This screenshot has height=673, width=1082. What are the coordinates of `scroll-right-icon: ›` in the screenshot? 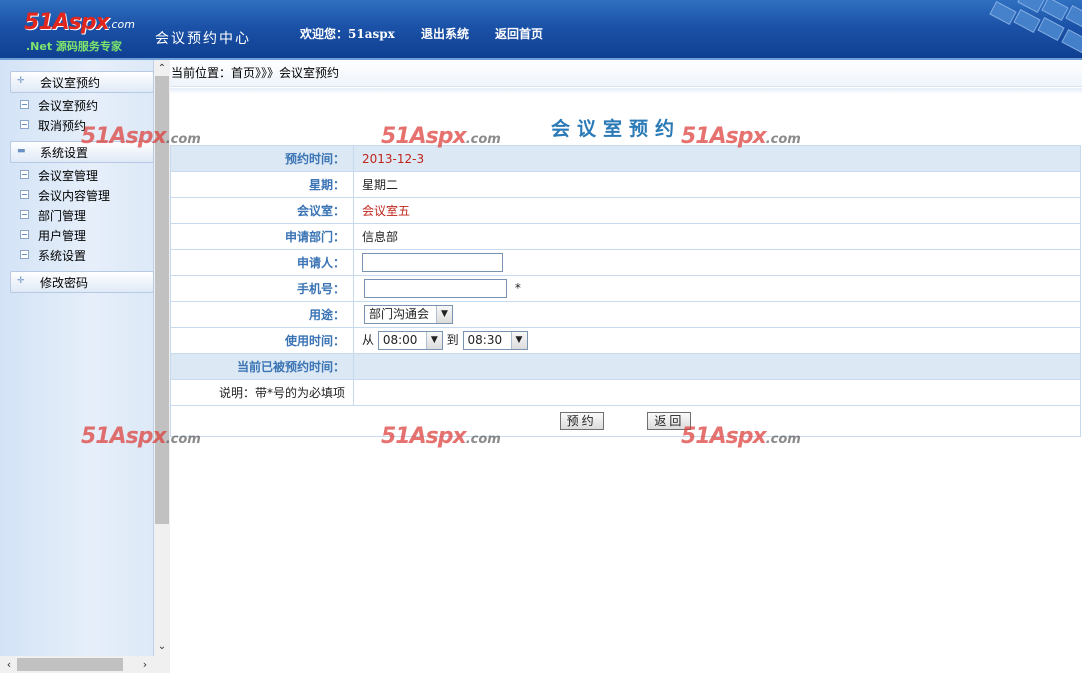 It's located at (145, 664).